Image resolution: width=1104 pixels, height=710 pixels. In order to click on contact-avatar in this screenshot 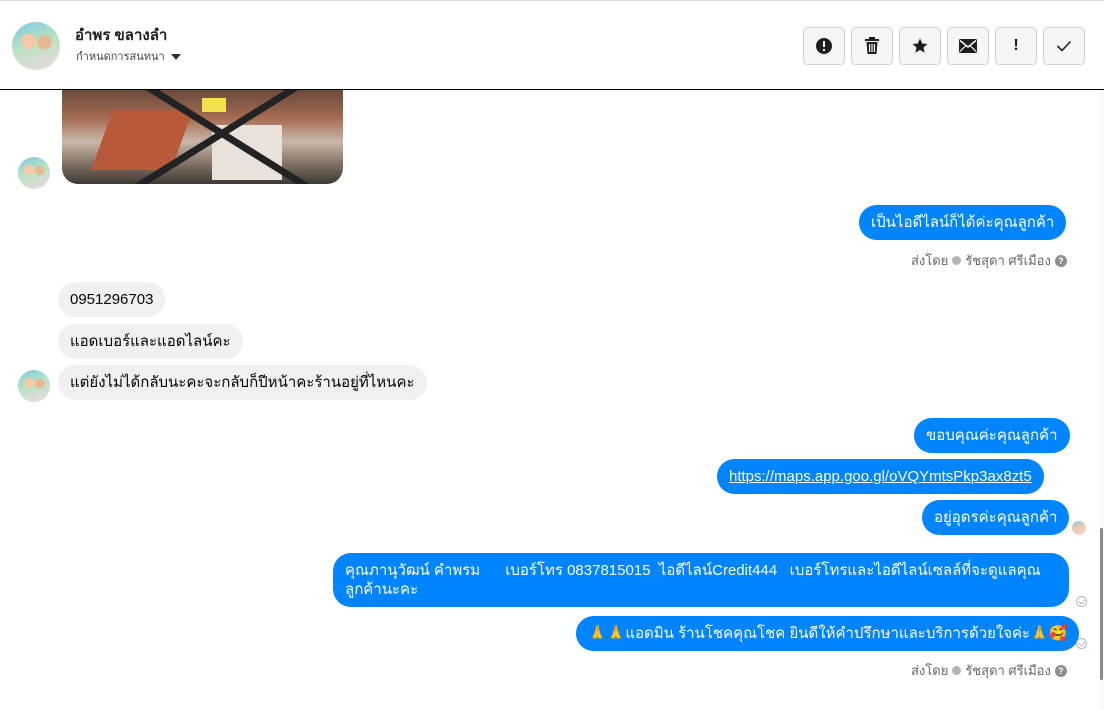, I will do `click(36, 46)`.